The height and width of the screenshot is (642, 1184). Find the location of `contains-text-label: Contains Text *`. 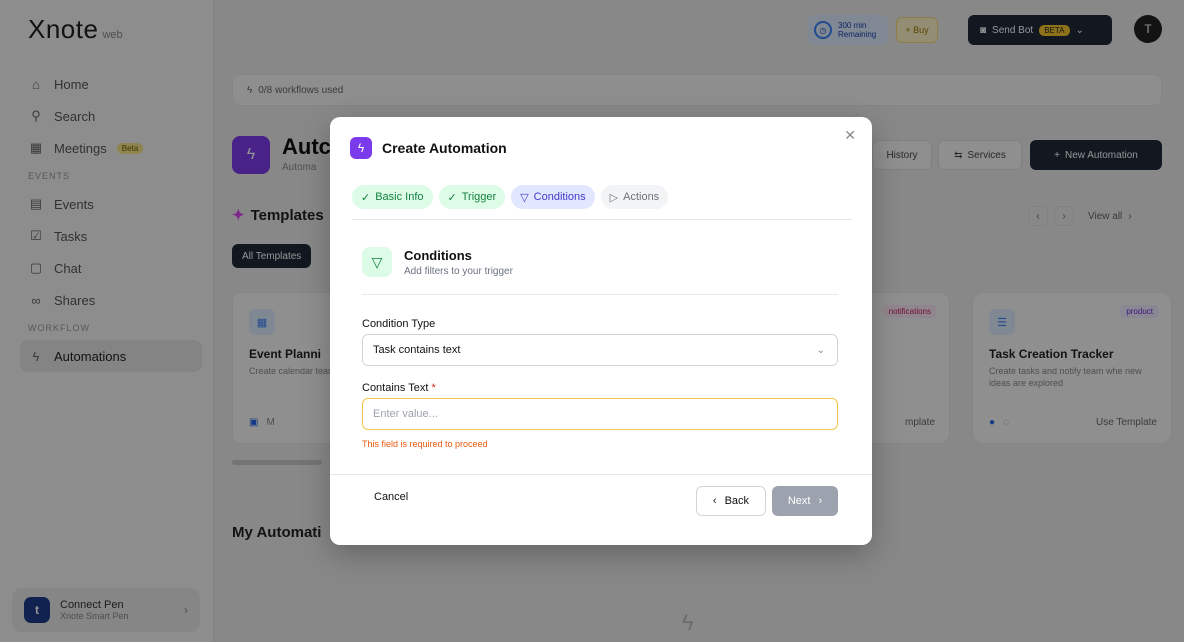

contains-text-label: Contains Text * is located at coordinates (399, 388).